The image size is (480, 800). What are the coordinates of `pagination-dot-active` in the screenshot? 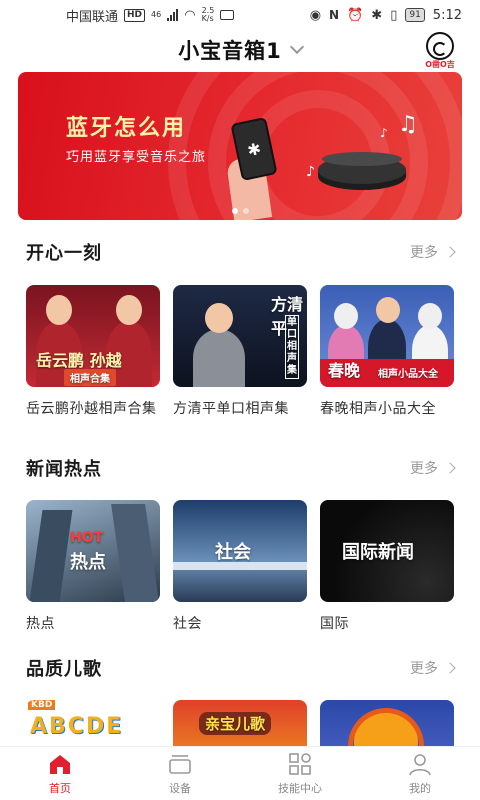 It's located at (234, 211).